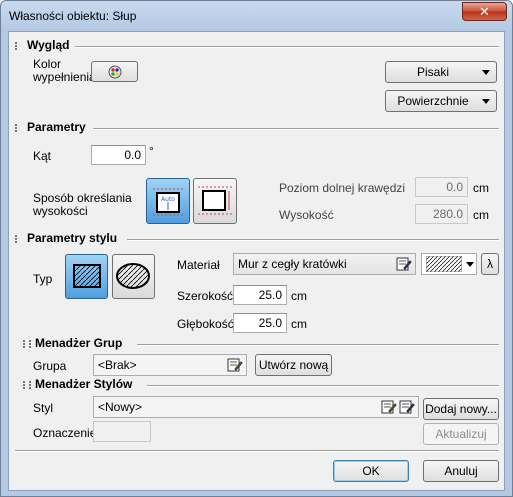 Image resolution: width=513 pixels, height=497 pixels. I want to click on section-title-wyglad: Wygląd, so click(50, 45).